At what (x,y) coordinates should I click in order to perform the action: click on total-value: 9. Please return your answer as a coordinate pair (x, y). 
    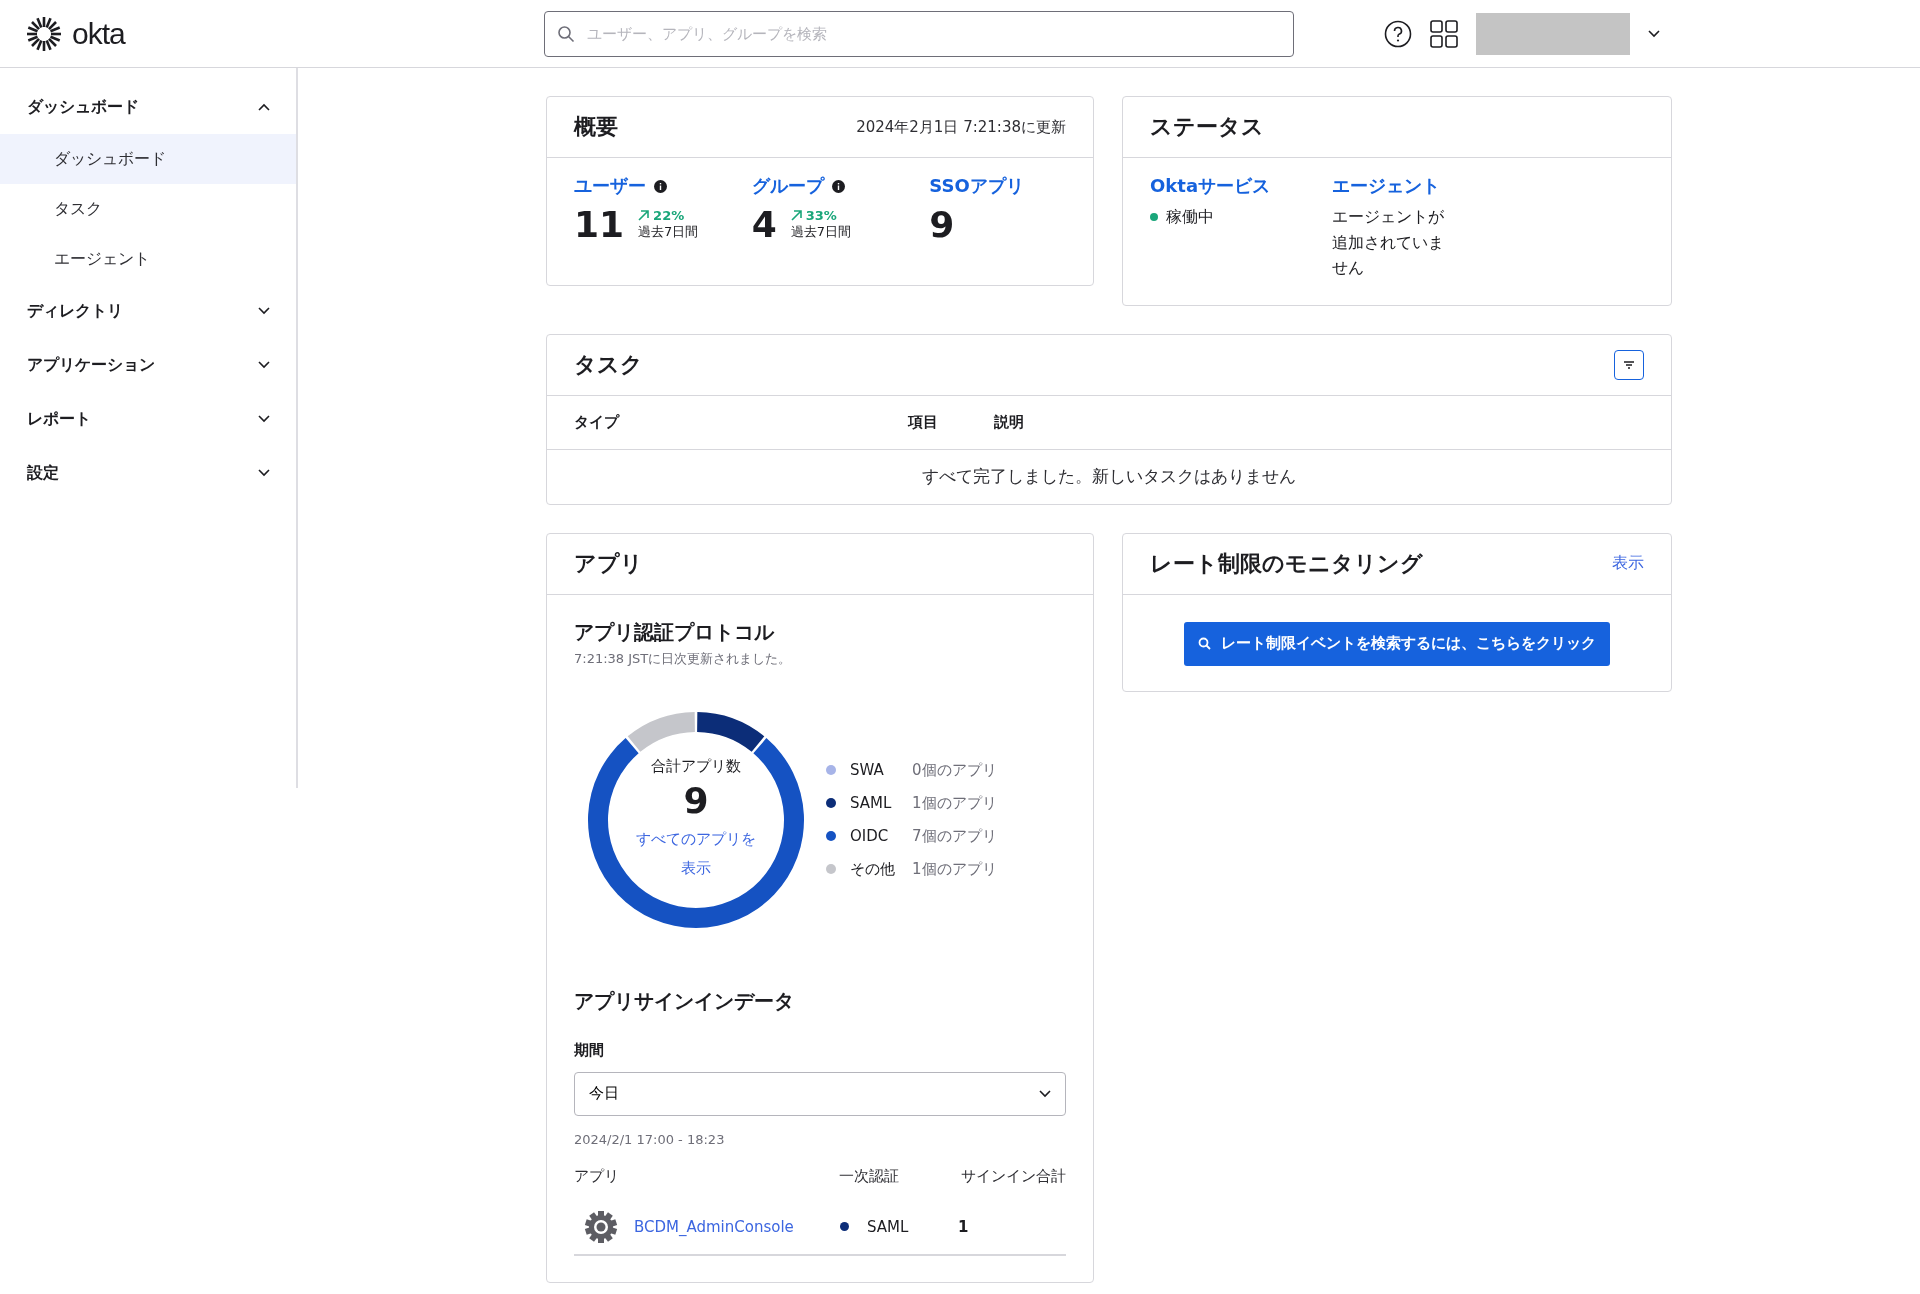
    Looking at the image, I should click on (696, 801).